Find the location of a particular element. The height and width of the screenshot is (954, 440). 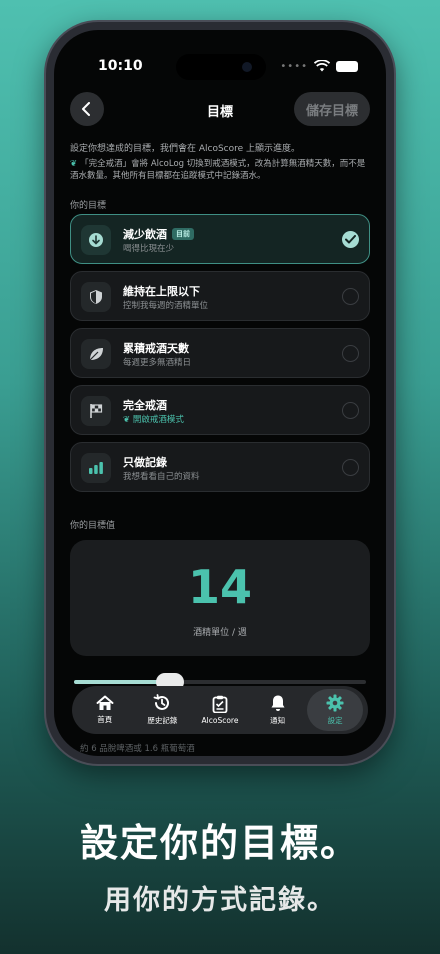

goal-option-track-only: 只做記錄 我想看看自己的資料 is located at coordinates (220, 467).